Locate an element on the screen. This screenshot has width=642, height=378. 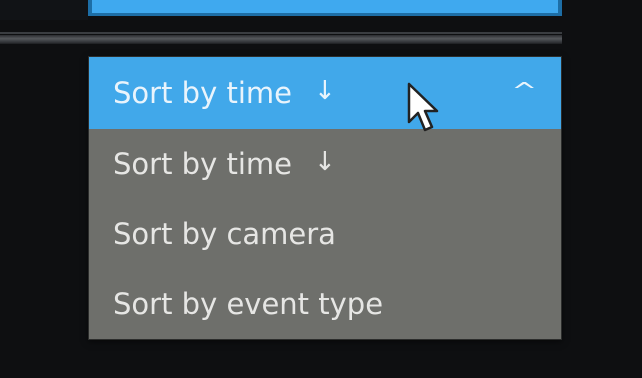
option-sort-by-time: Sort by time ↓ is located at coordinates (325, 164).